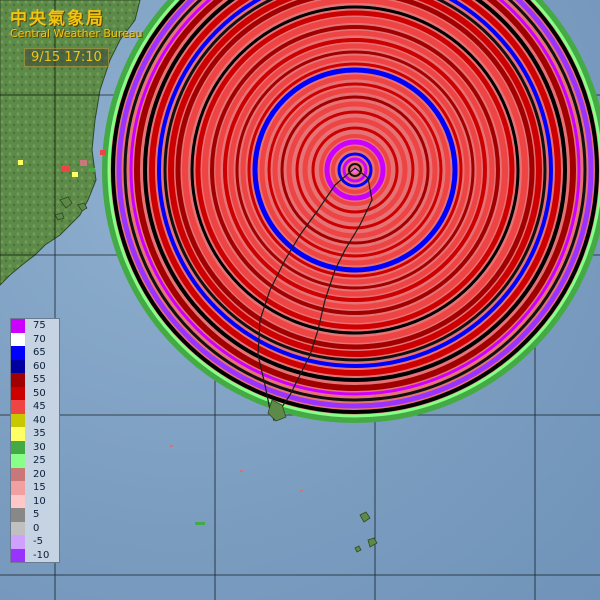 The height and width of the screenshot is (600, 600). I want to click on dbz-color-legend: 75 70 65 60 55 50 45 40 35 30 25 20 15 10 5 0 -5 -10, so click(35, 440).